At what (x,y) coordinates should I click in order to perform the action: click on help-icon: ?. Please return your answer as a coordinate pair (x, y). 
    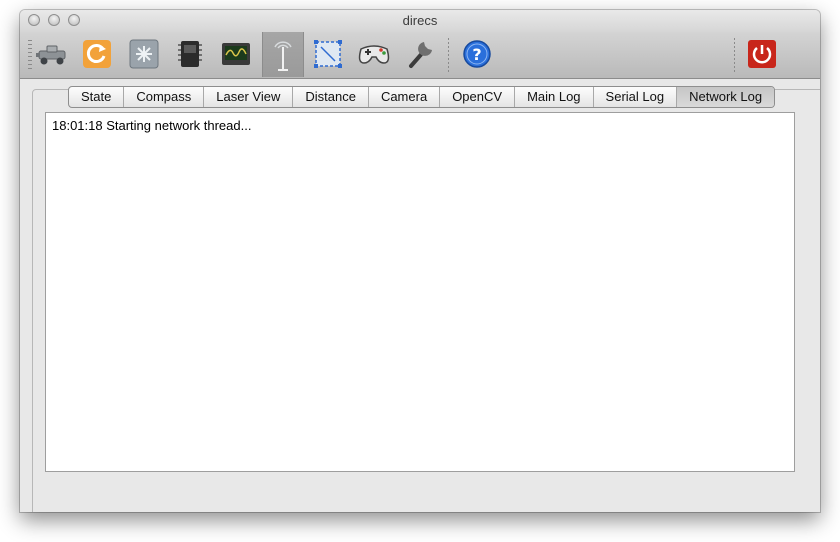
    Looking at the image, I should click on (477, 54).